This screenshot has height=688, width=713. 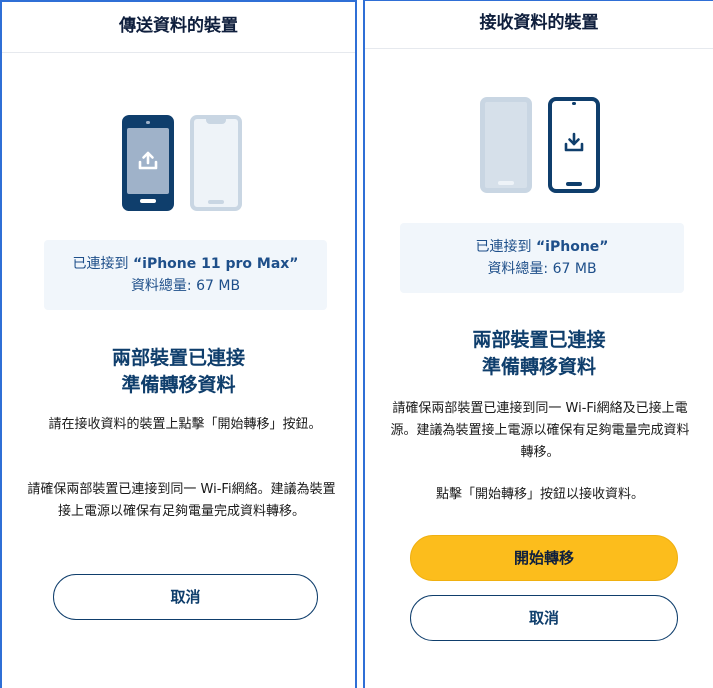 I want to click on instruction-text: 請在接收資料的裝置上點擊「開始轉移」按鈕。, so click(x=185, y=424).